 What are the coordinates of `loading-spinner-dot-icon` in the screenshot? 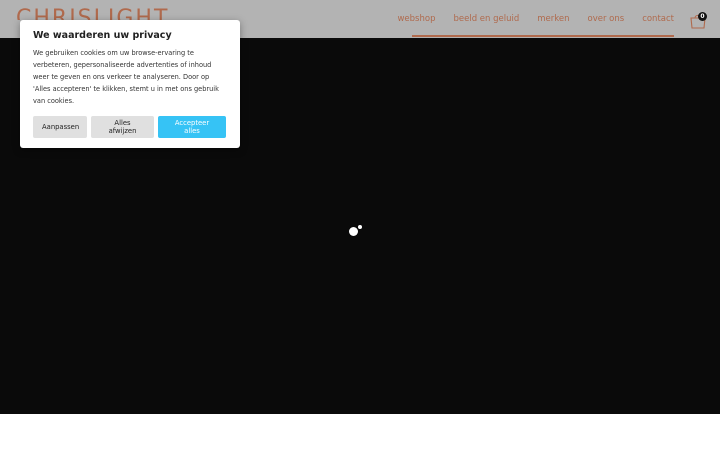 It's located at (360, 227).